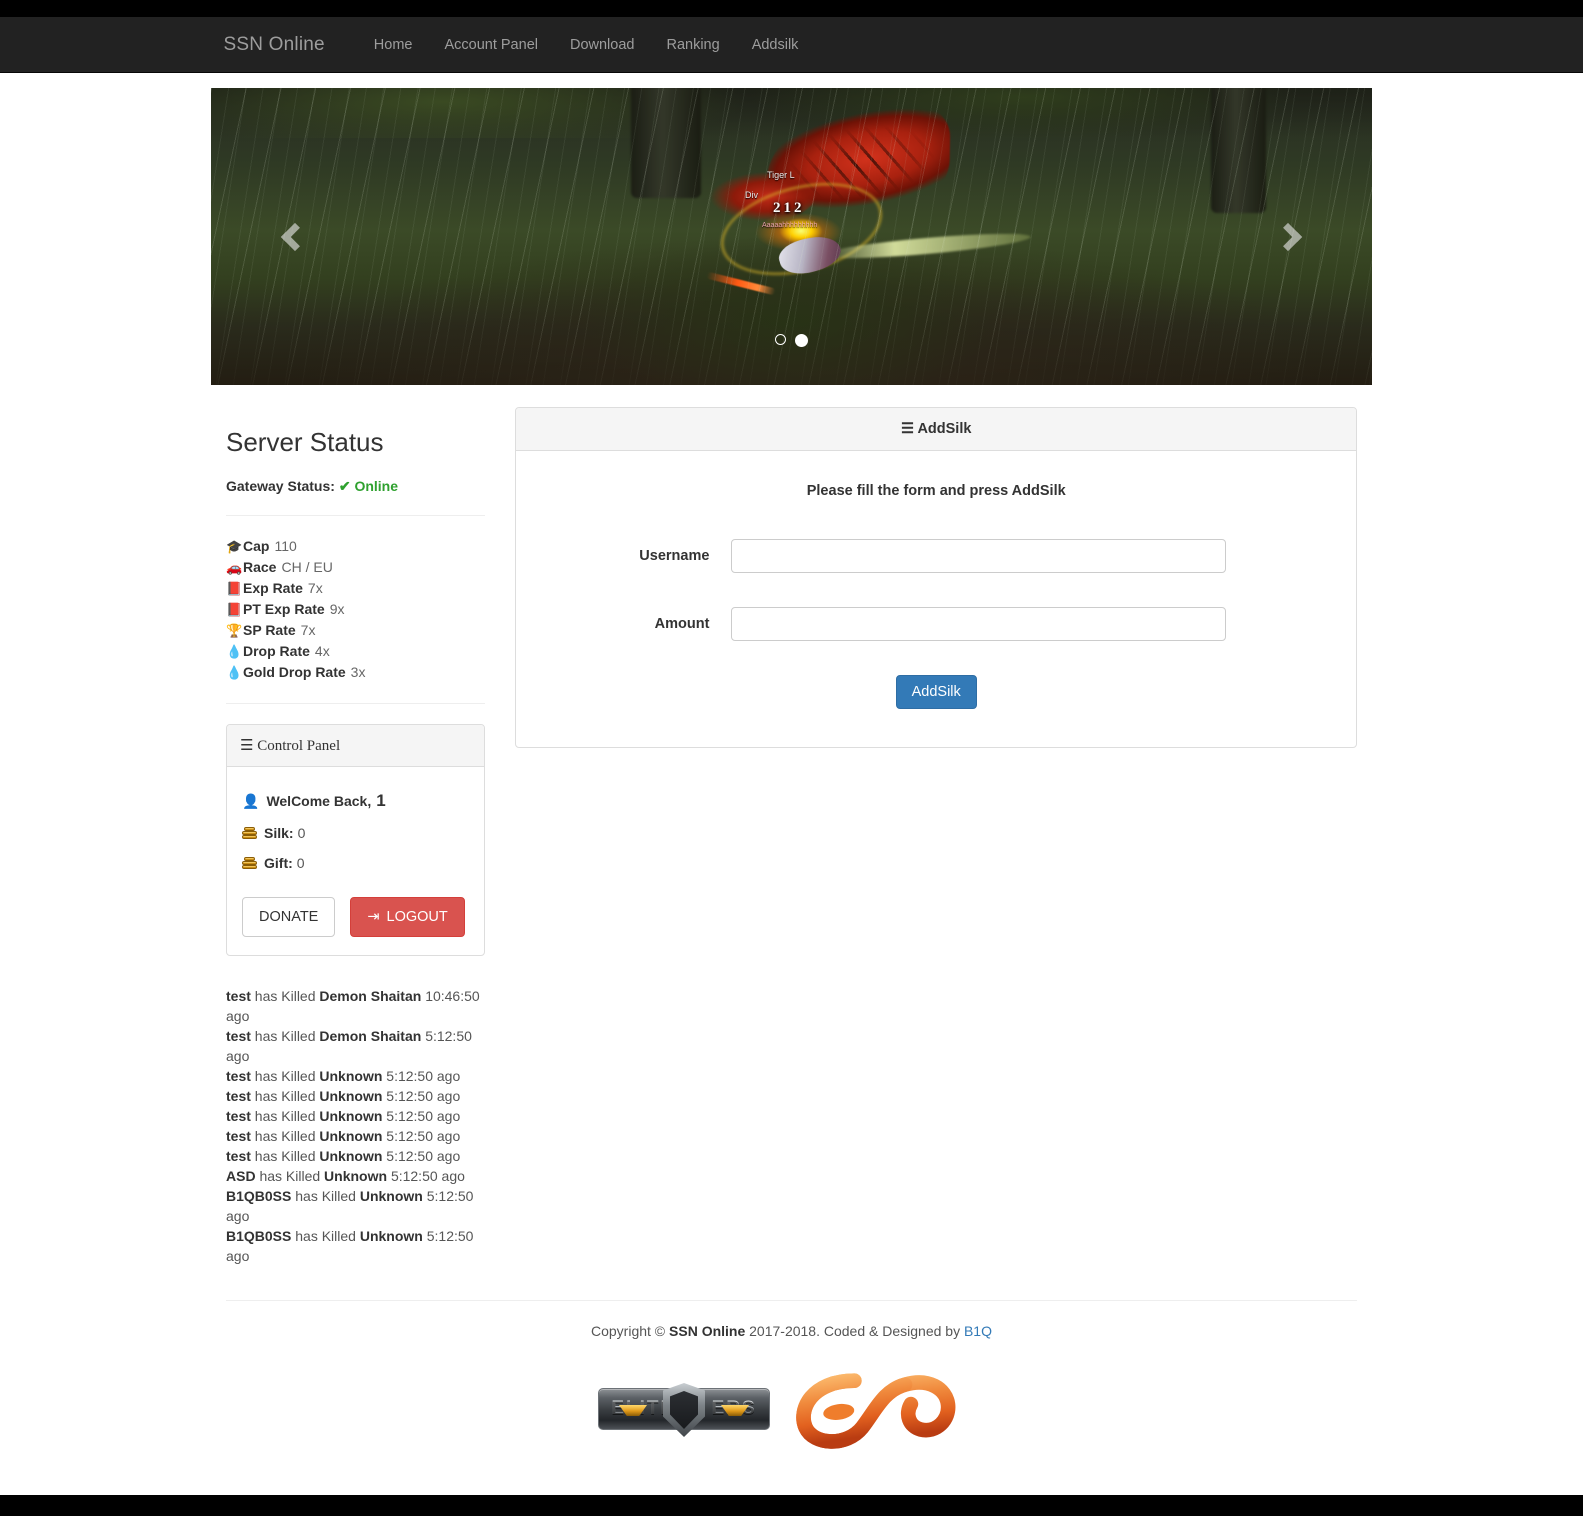 Image resolution: width=1583 pixels, height=1516 pixels. Describe the element at coordinates (289, 917) in the screenshot. I see `donate-button: DONATE` at that location.